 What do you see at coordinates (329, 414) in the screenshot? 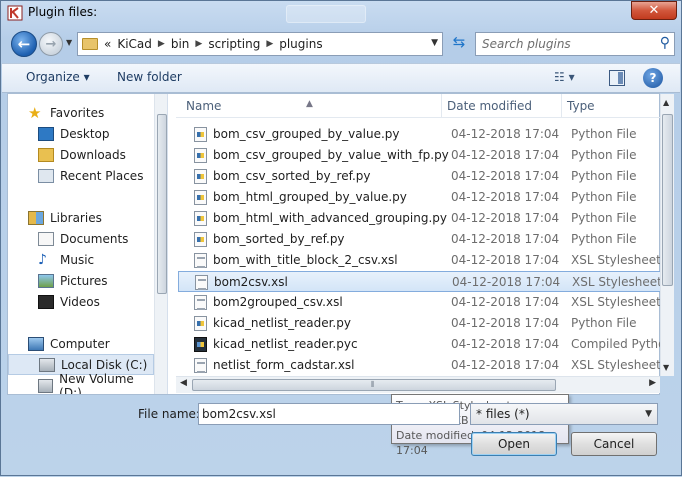
I see `filename-input: bom2csv.xsl` at bounding box center [329, 414].